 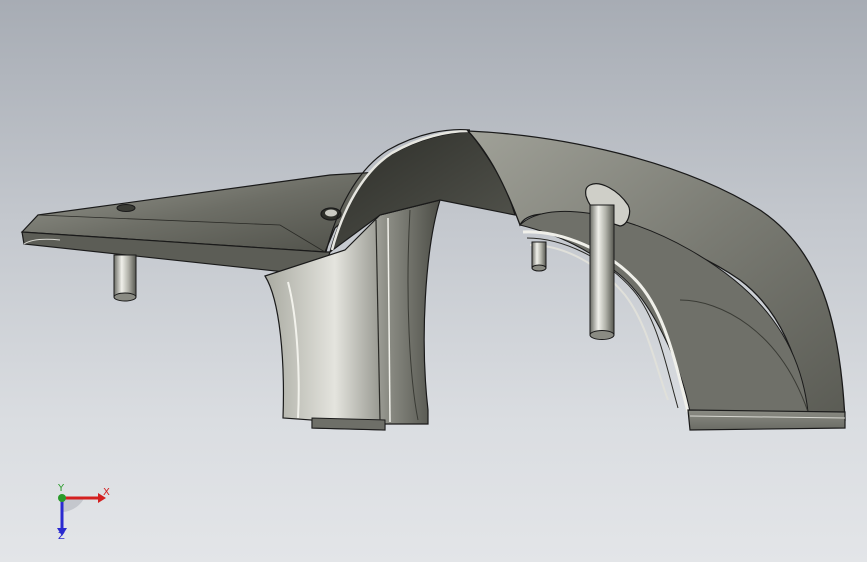 I want to click on fender-pin-large, so click(x=602, y=272).